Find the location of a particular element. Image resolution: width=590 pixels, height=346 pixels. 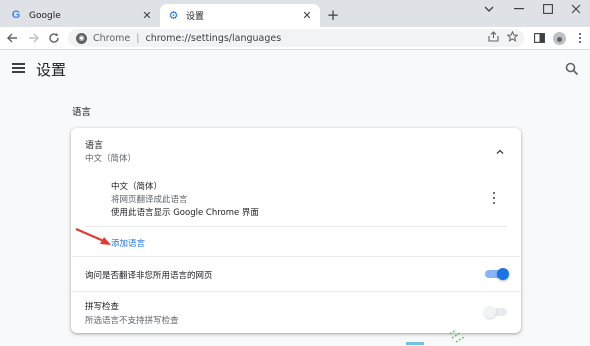

tab-search-icon is located at coordinates (489, 9).